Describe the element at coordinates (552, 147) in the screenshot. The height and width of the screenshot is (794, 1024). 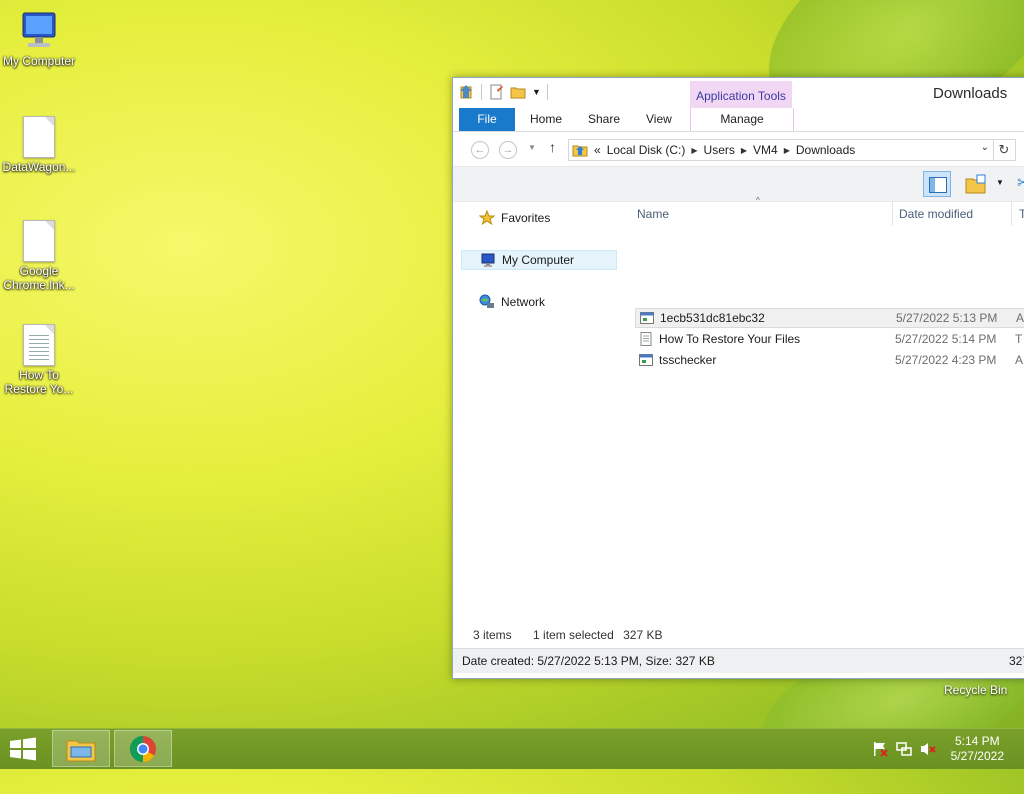
I see `up-button: ↑` at that location.